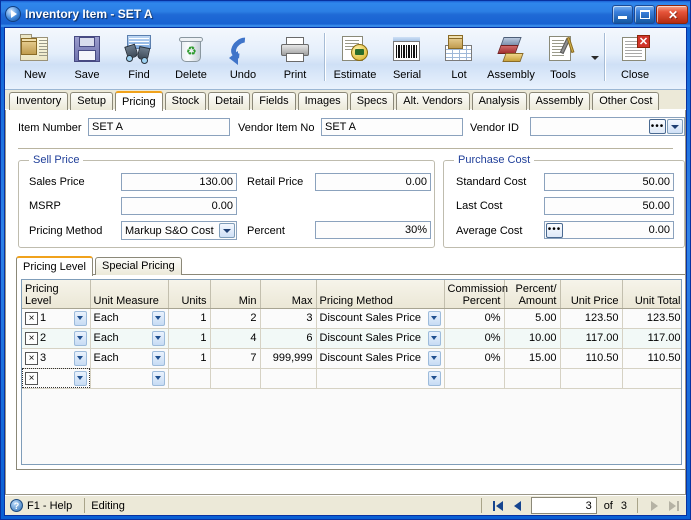 This screenshot has width=691, height=520. Describe the element at coordinates (35, 59) in the screenshot. I see `toolbar-button-new: New` at that location.